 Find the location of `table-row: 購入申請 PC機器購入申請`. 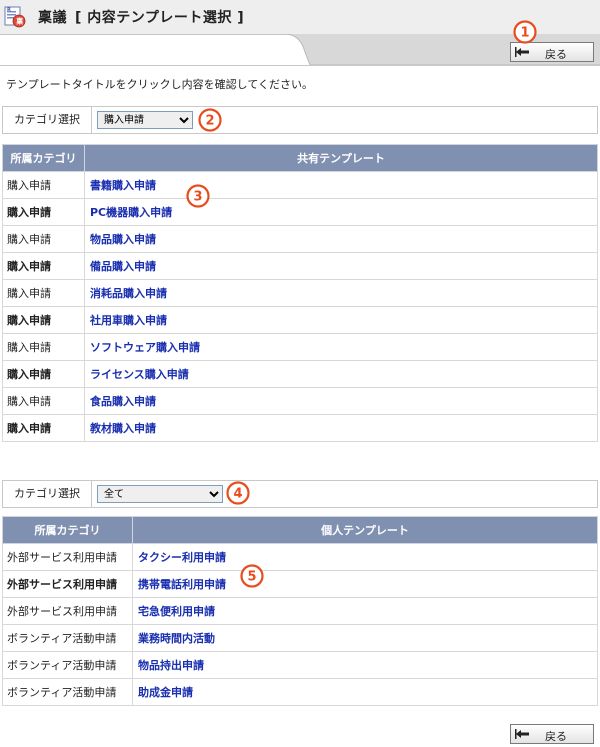

table-row: 購入申請 PC機器購入申請 is located at coordinates (300, 212).